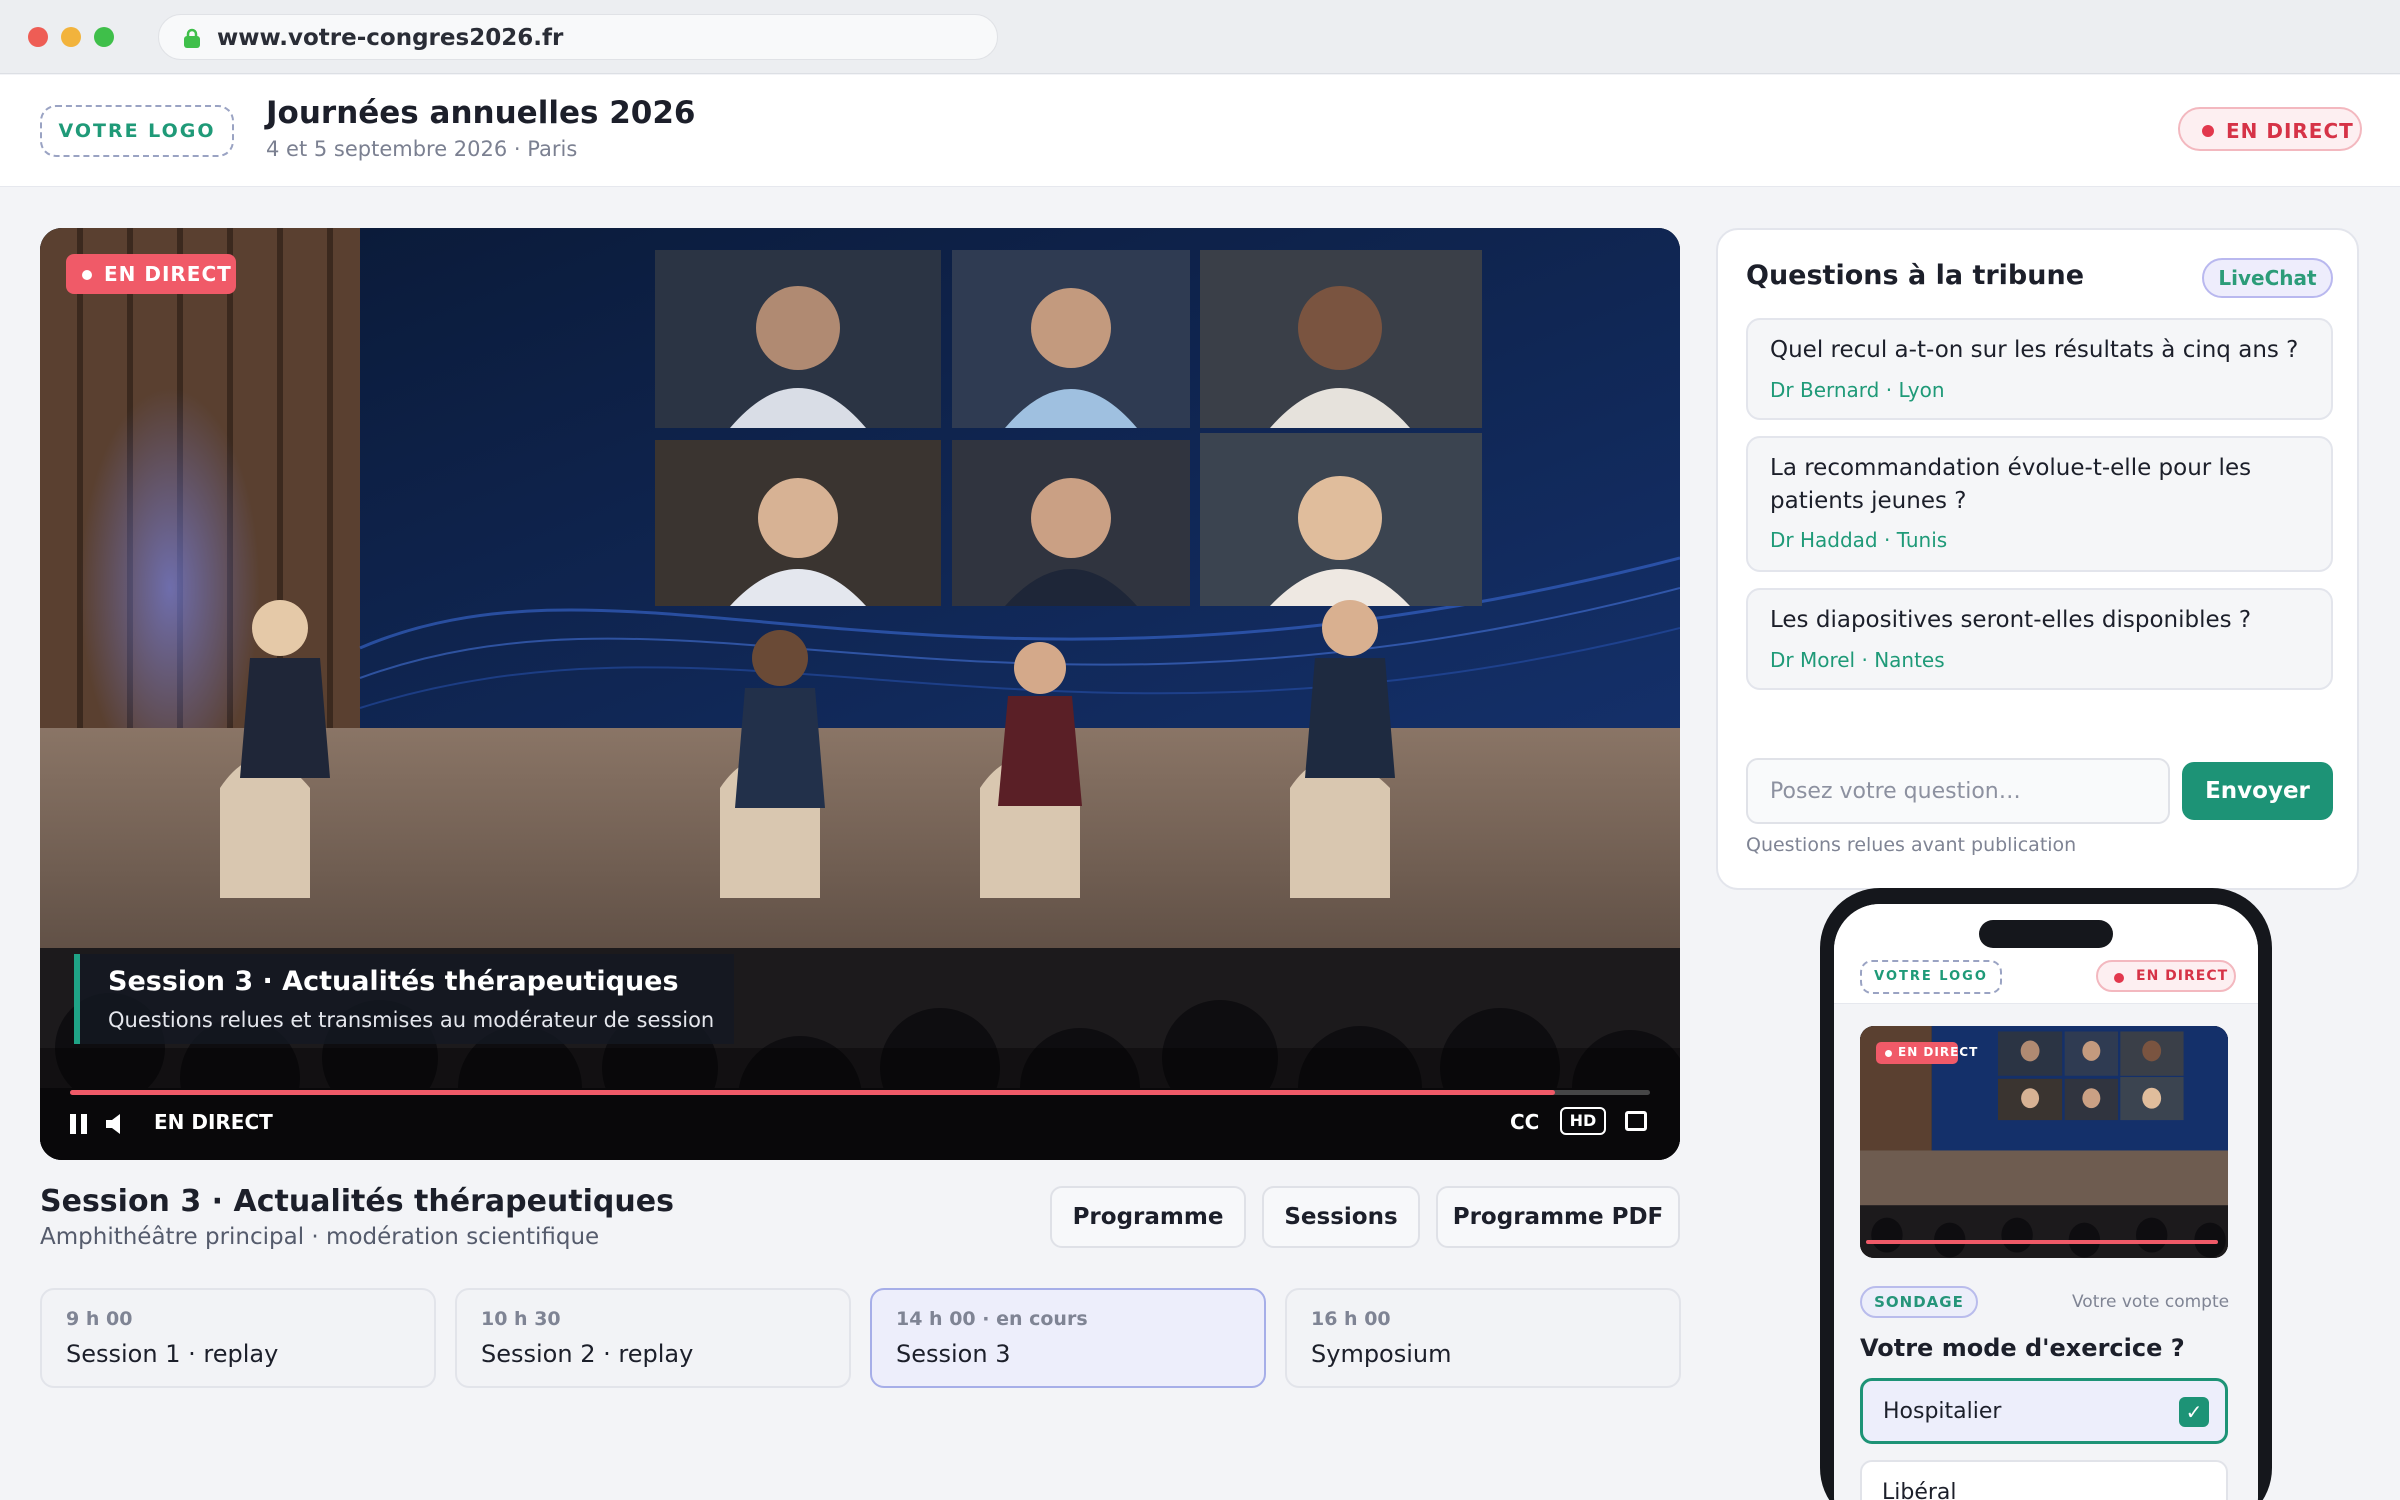 This screenshot has width=2400, height=1500. I want to click on session-title: Session 3 · Actualités thérapeutiques, so click(357, 1201).